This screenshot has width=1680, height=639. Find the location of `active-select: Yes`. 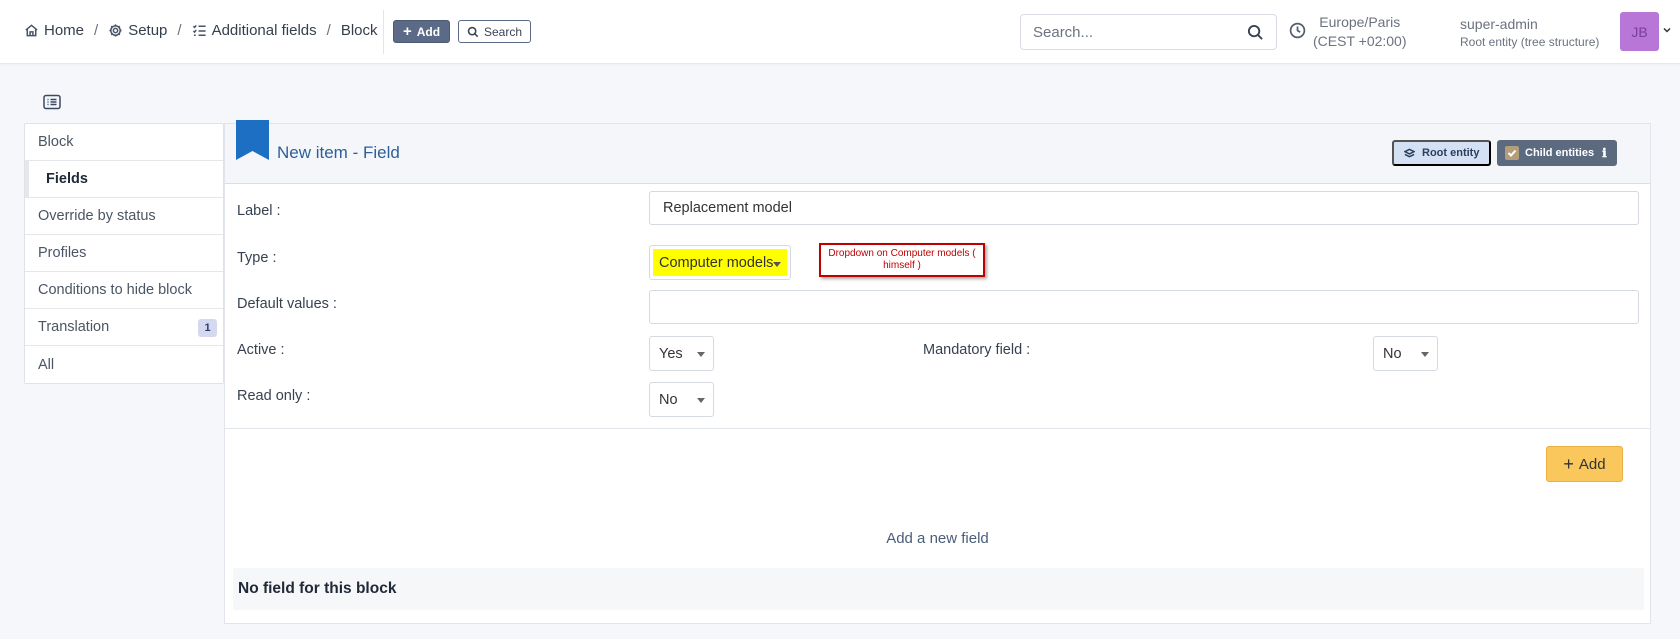

active-select: Yes is located at coordinates (681, 353).